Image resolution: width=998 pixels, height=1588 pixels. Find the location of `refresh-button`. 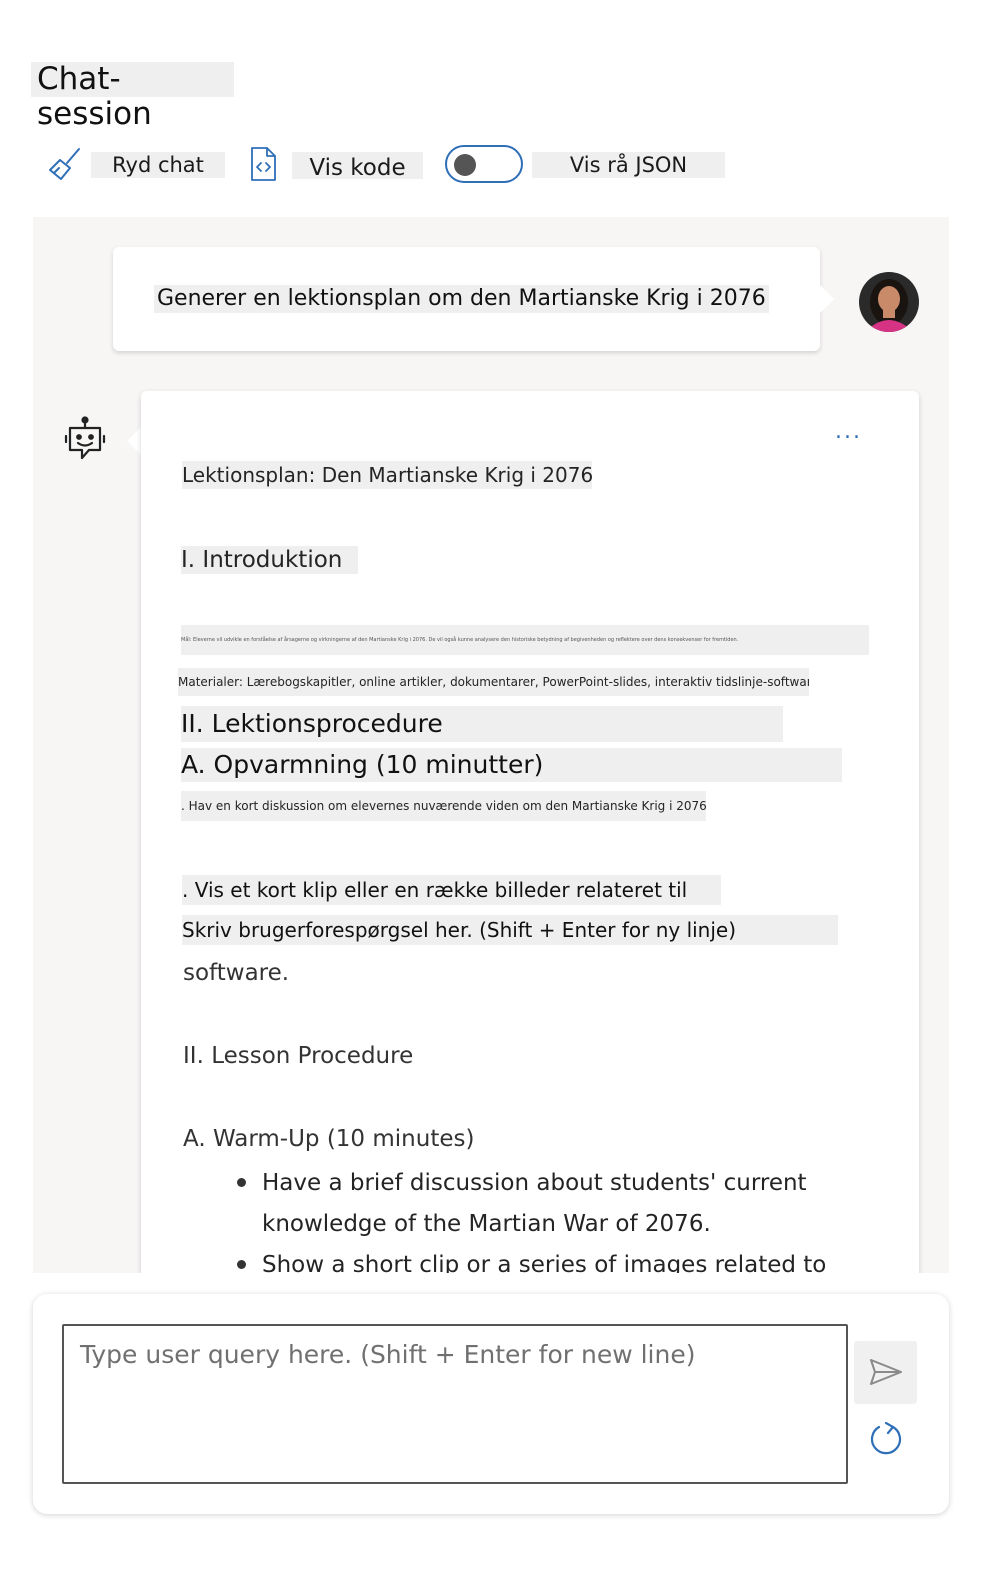

refresh-button is located at coordinates (886, 1439).